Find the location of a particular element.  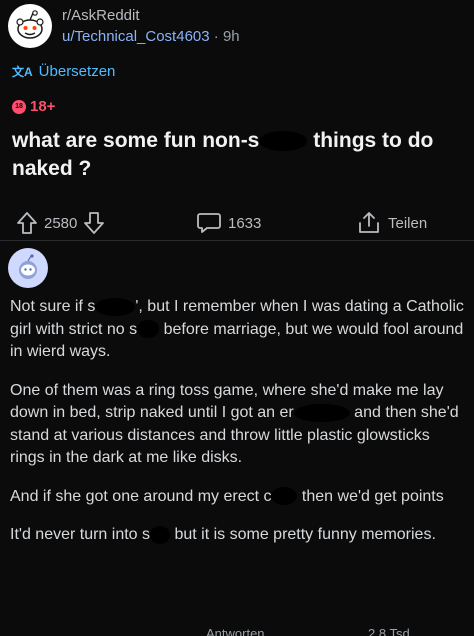

nsfw-label: 18+ is located at coordinates (43, 106).